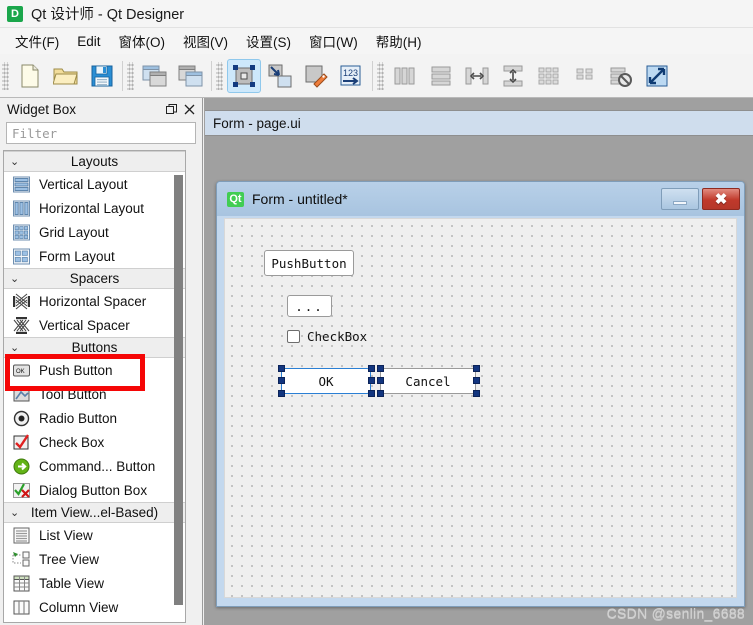  What do you see at coordinates (94, 347) in the screenshot?
I see `widget-group-buttons: ⌄ Buttons` at bounding box center [94, 347].